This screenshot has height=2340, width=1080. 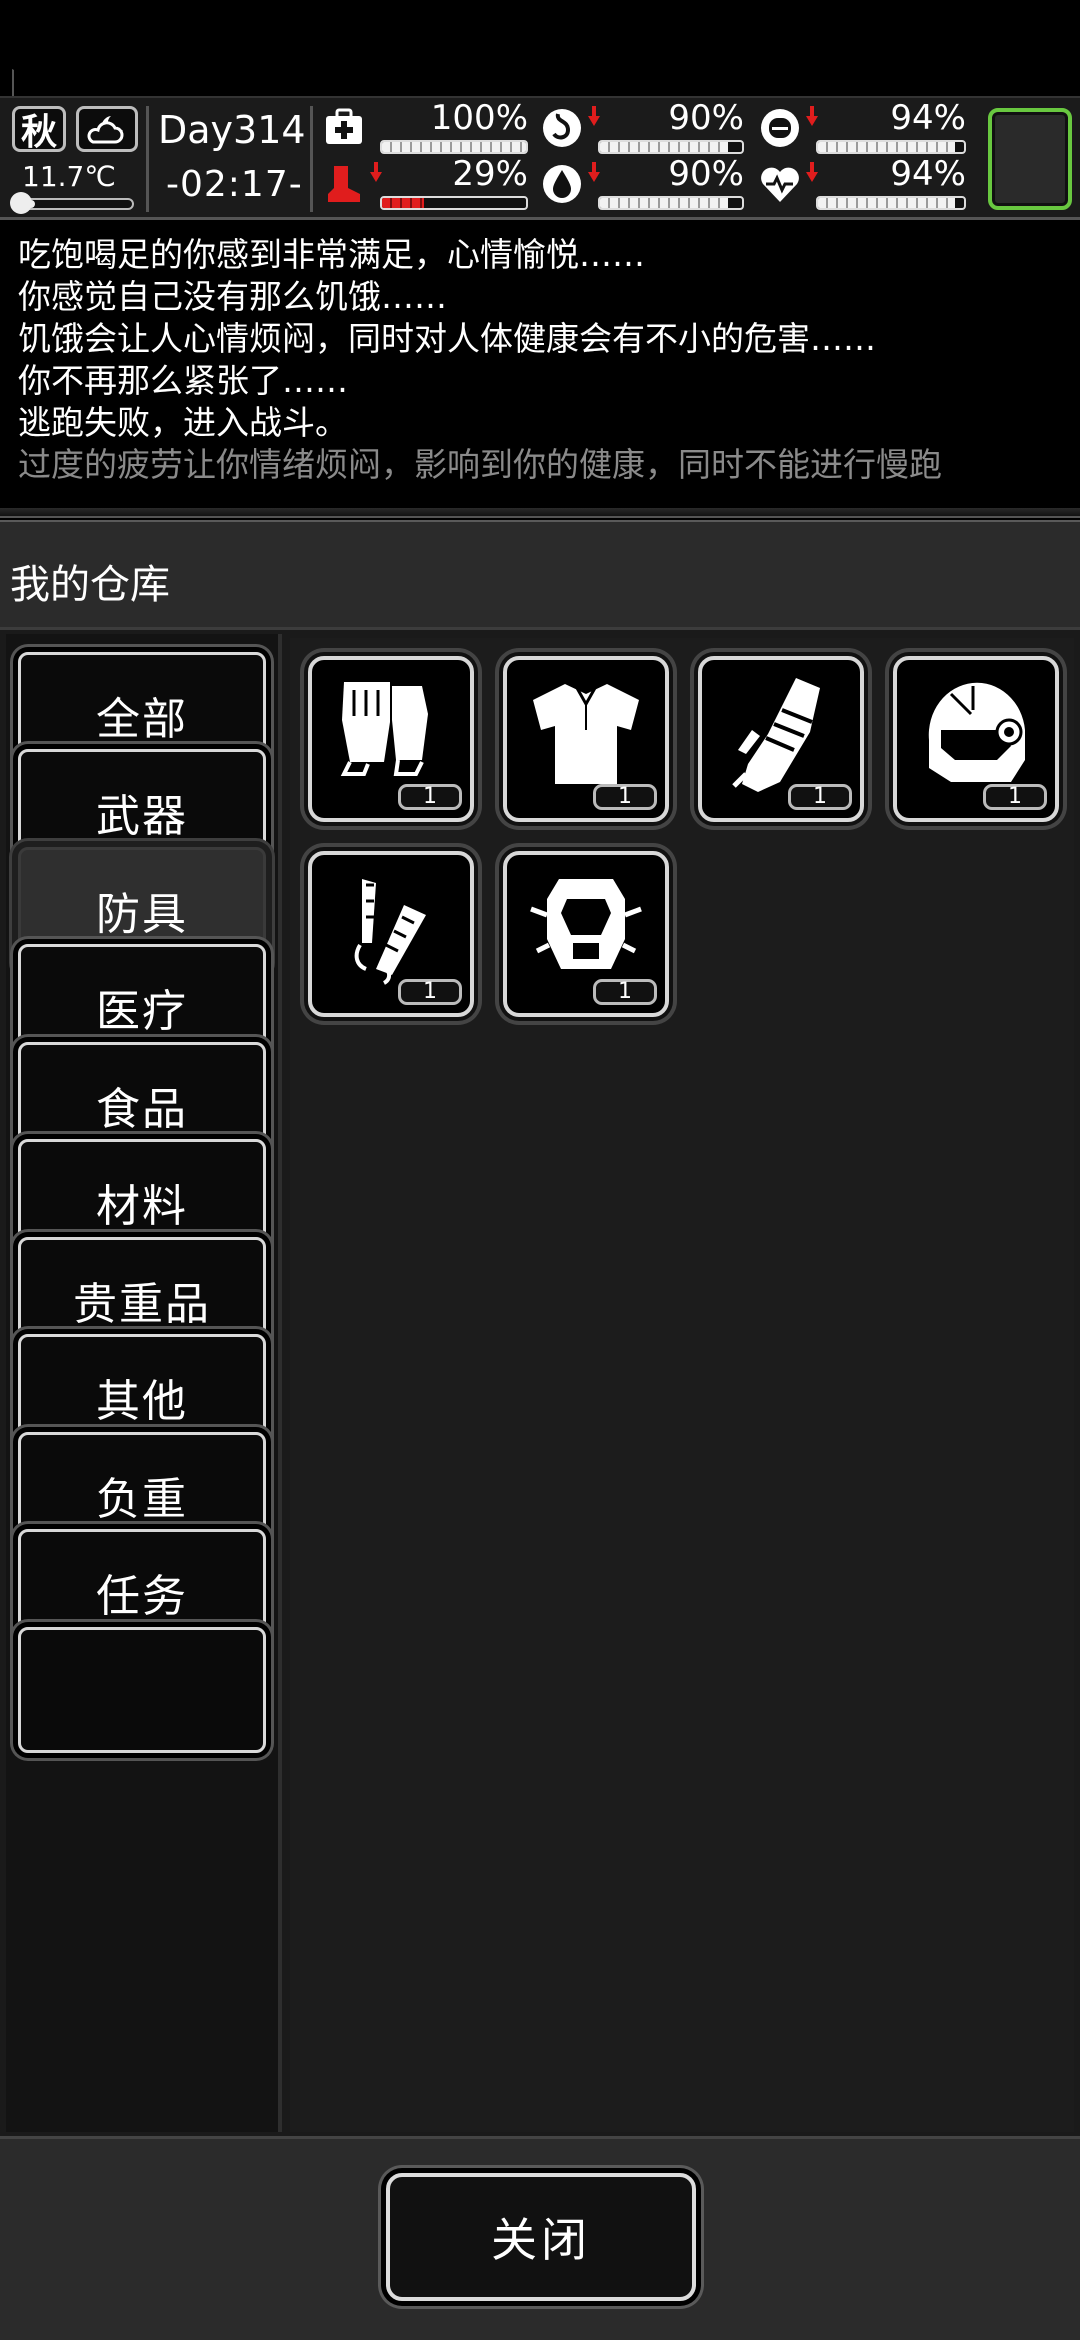 What do you see at coordinates (21, 203) in the screenshot?
I see `thermometer-bulb-icon` at bounding box center [21, 203].